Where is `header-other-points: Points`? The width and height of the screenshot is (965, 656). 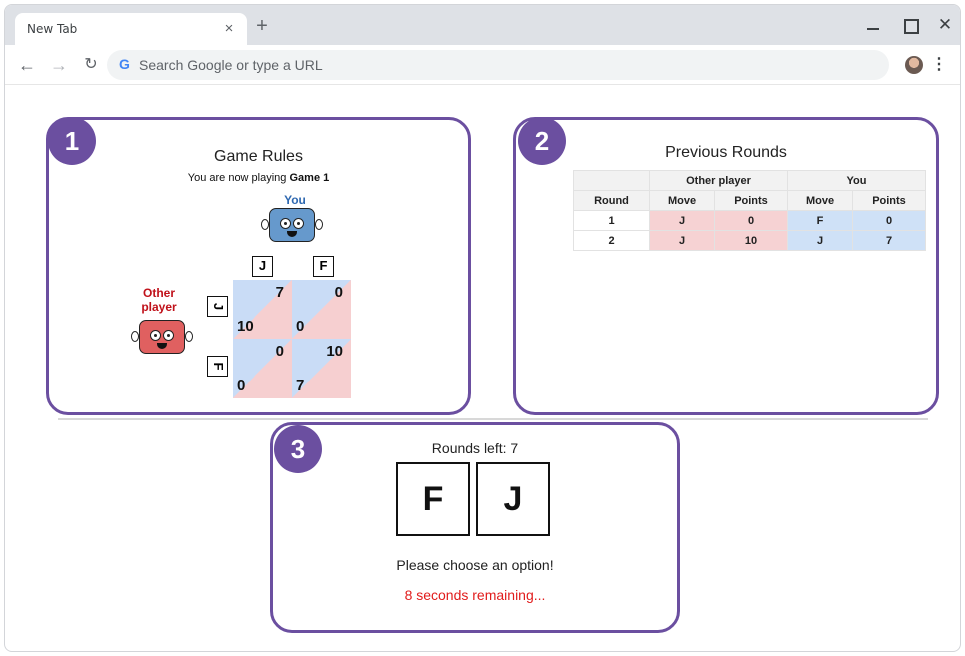 header-other-points: Points is located at coordinates (751, 200).